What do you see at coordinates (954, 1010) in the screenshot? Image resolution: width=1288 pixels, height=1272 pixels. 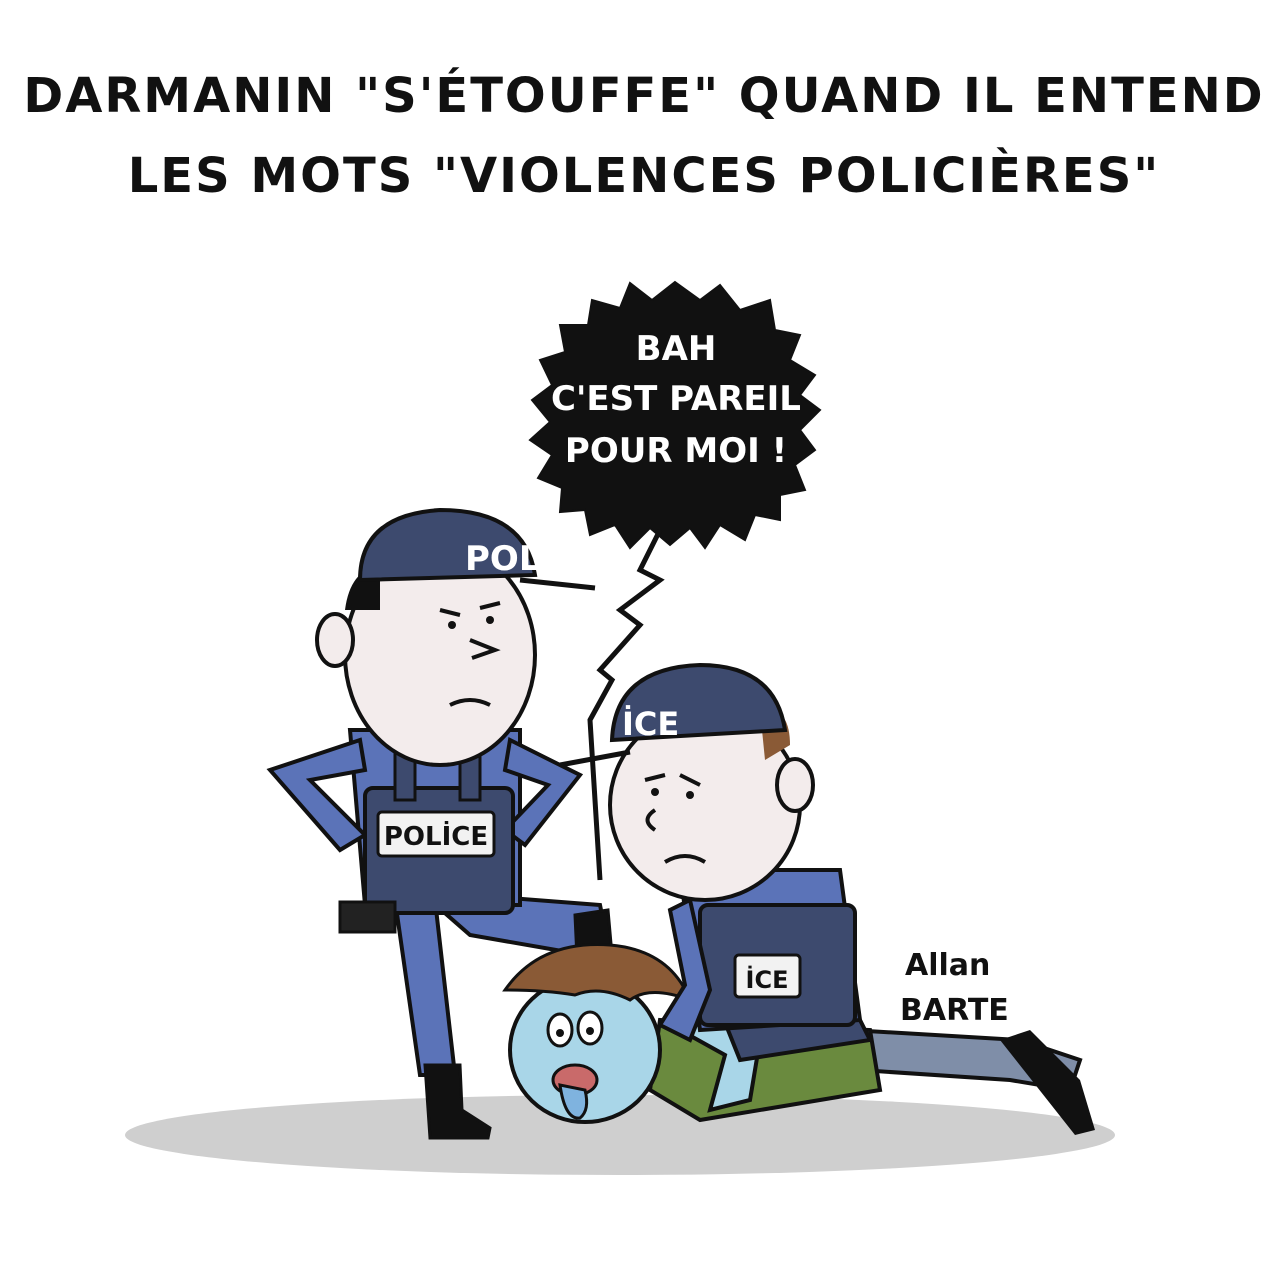 I see `signature-line-2: BARTE` at bounding box center [954, 1010].